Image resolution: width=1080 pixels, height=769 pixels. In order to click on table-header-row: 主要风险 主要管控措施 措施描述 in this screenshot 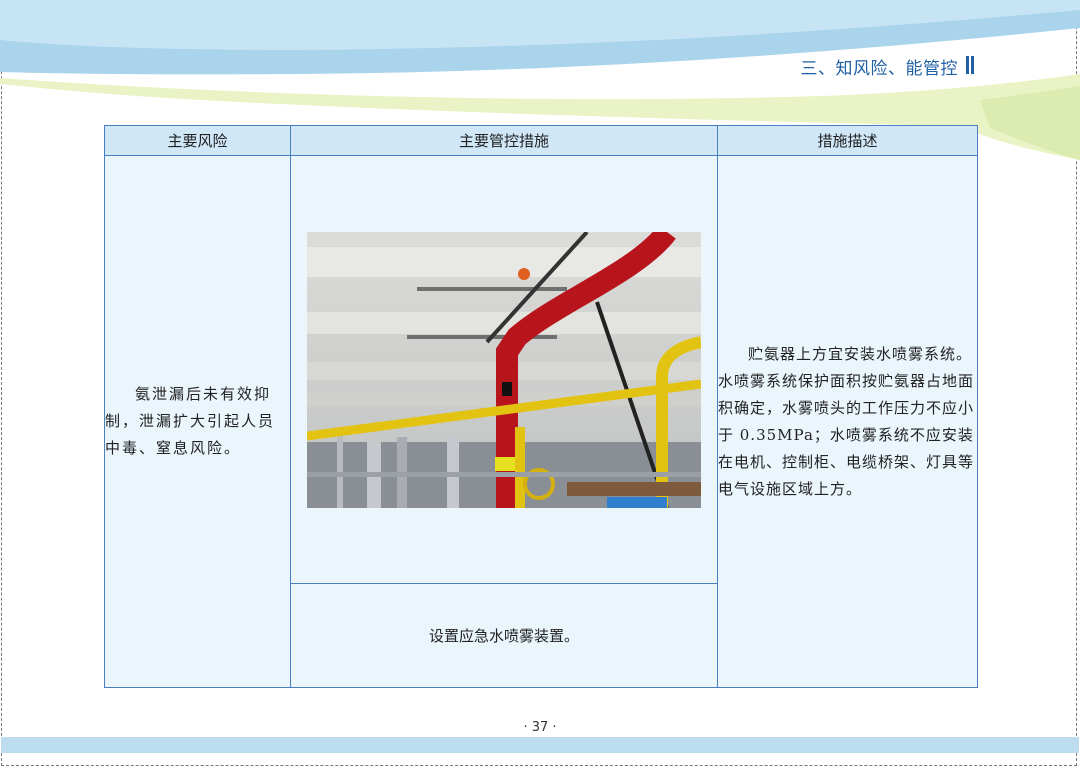, I will do `click(541, 140)`.